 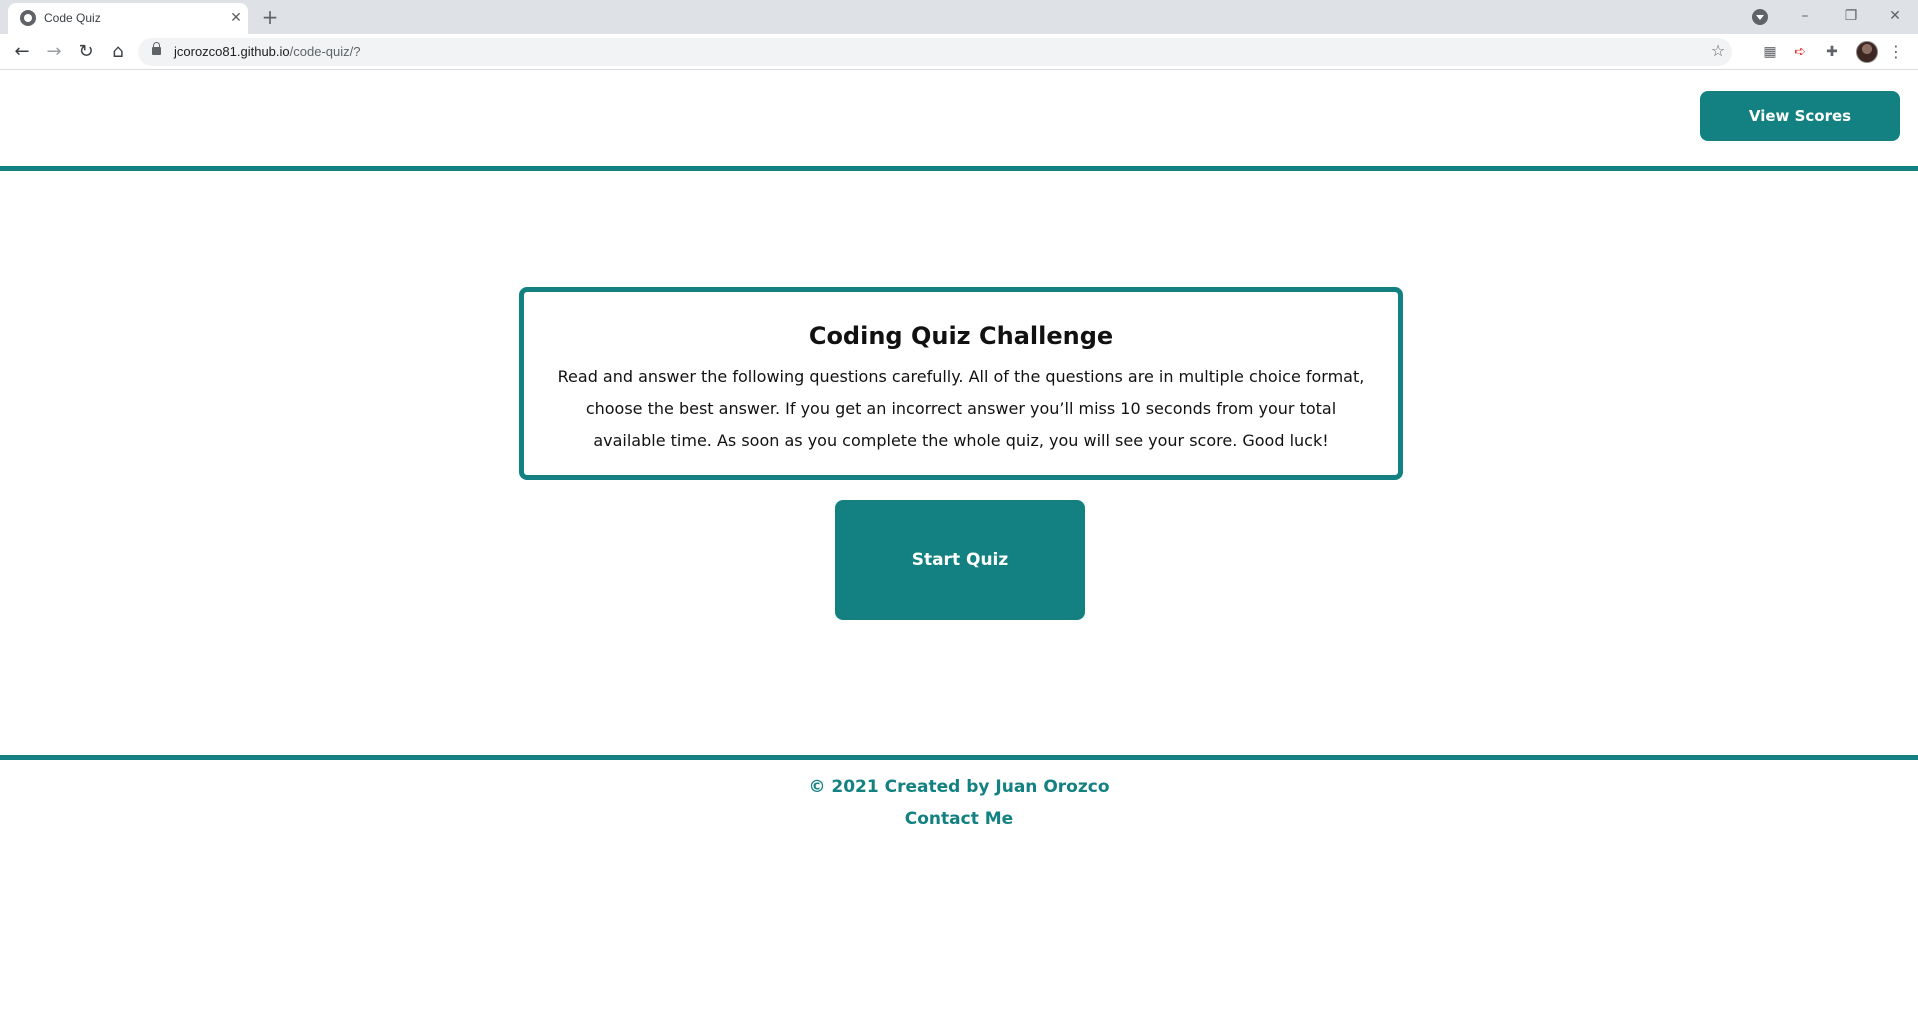 What do you see at coordinates (1896, 52) in the screenshot?
I see `browser-menu-icon: ⋮` at bounding box center [1896, 52].